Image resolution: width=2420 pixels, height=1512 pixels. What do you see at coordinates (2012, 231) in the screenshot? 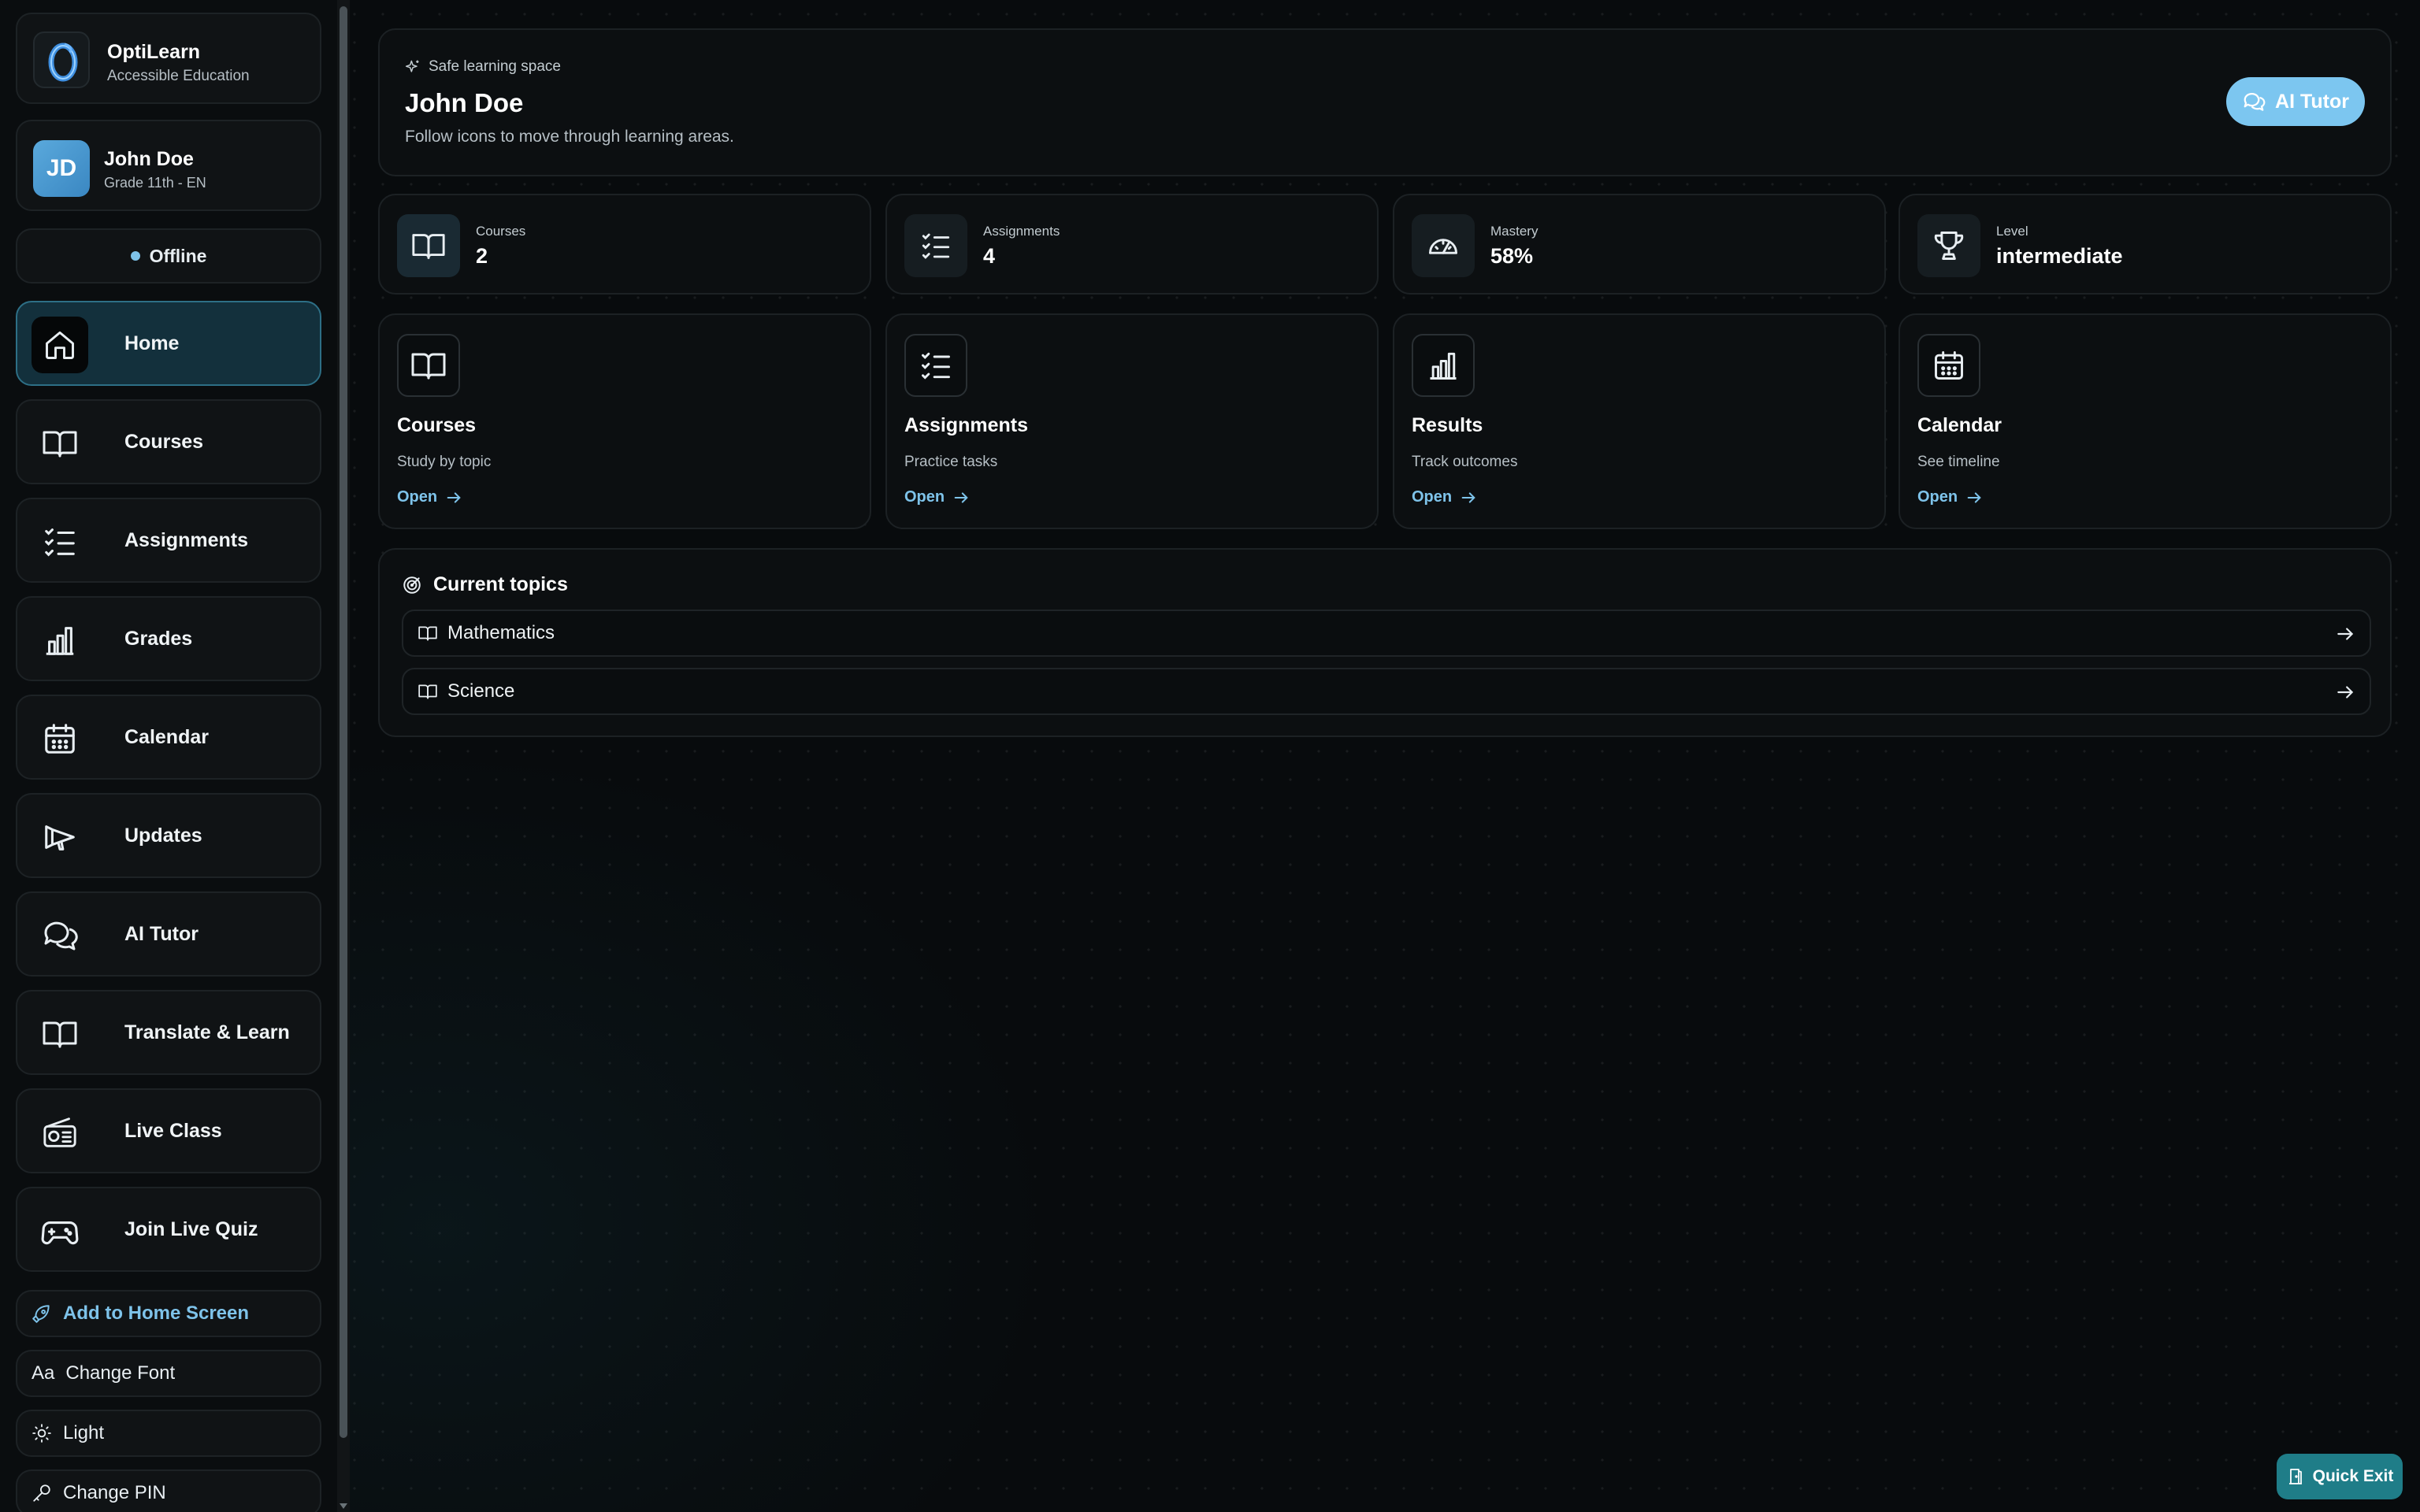
I see `stat-label: Level` at bounding box center [2012, 231].